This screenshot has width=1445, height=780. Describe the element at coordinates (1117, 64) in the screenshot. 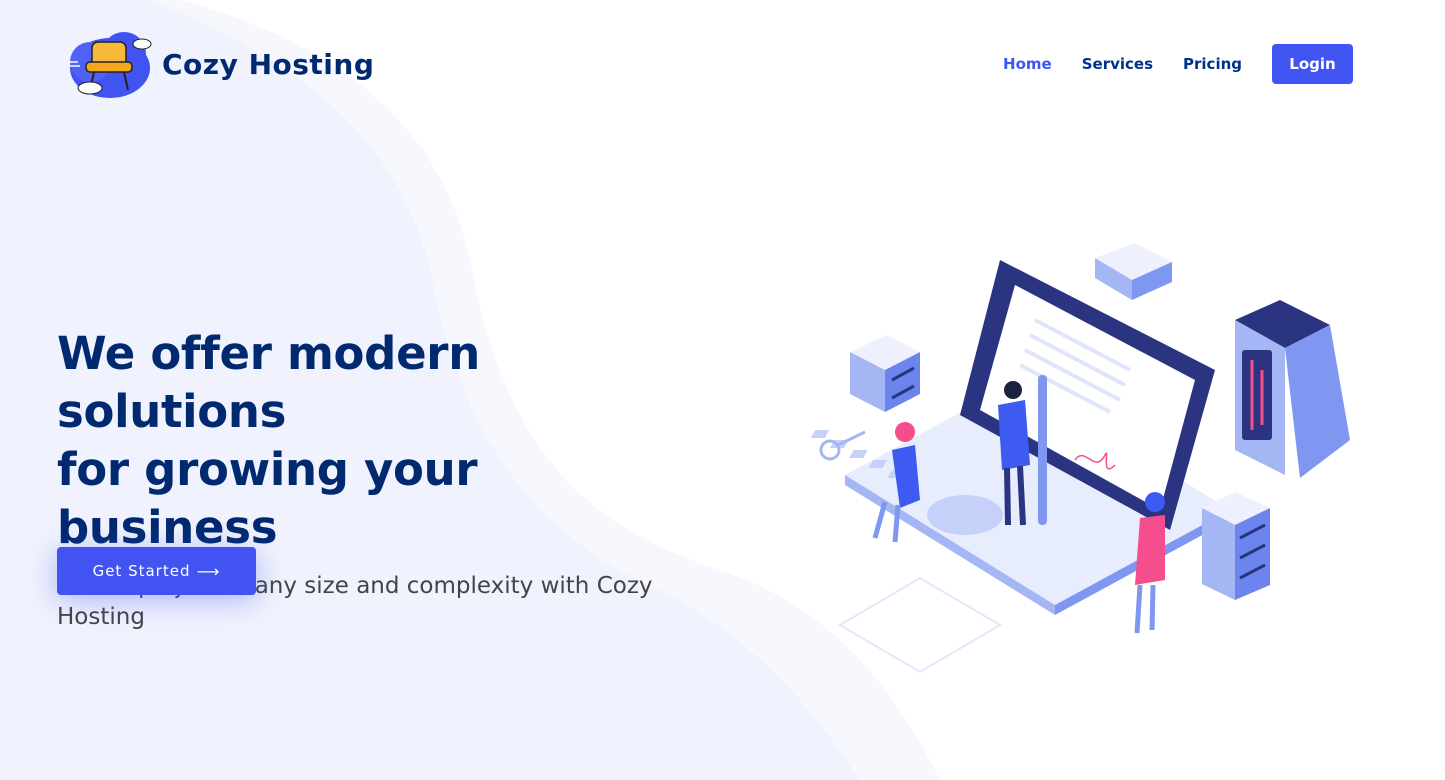

I see `nav-link-services: Services` at that location.